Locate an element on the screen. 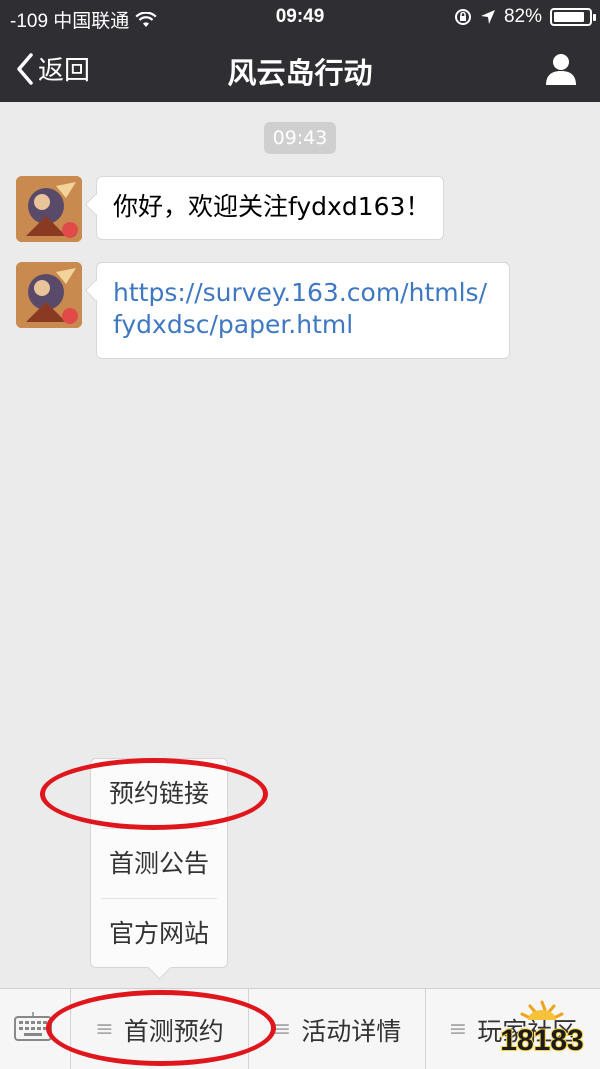 Image resolution: width=600 pixels, height=1069 pixels. message-timestamp: 09:43 is located at coordinates (300, 138).